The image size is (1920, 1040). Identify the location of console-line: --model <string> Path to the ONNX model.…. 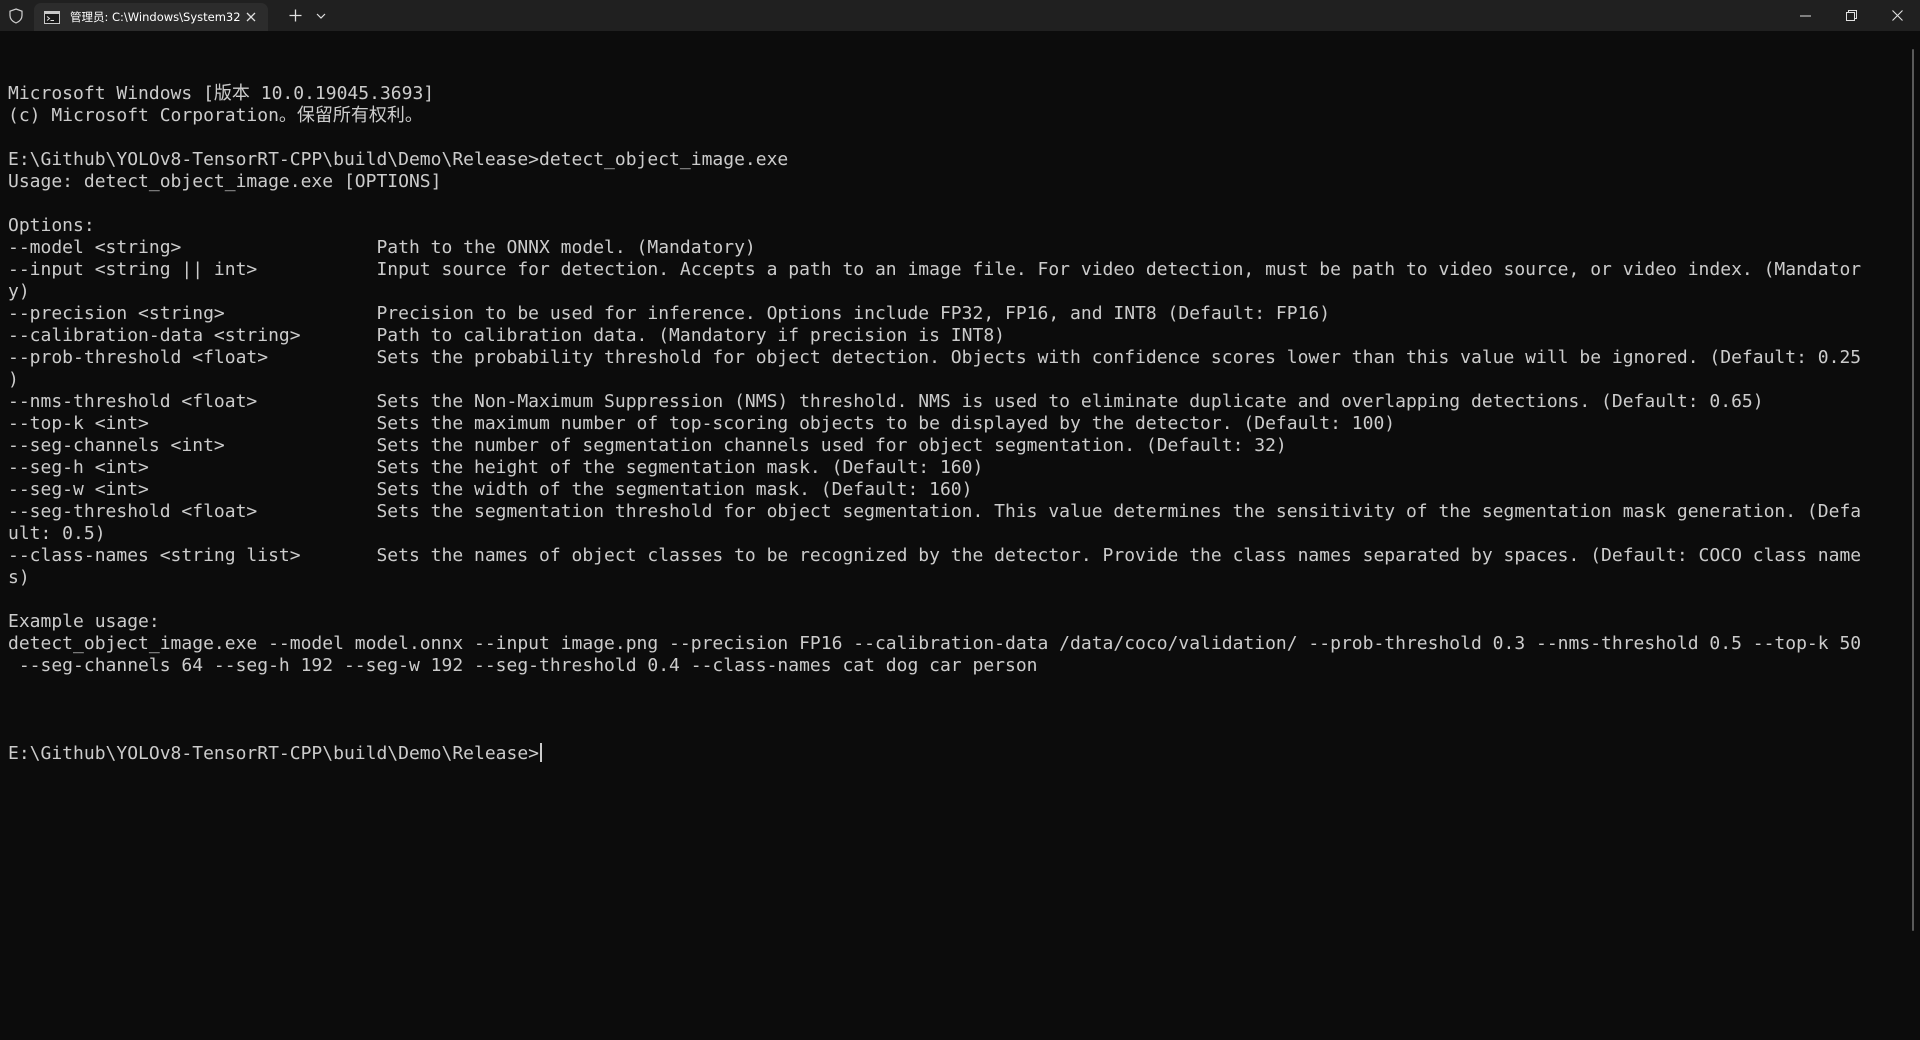
(382, 247).